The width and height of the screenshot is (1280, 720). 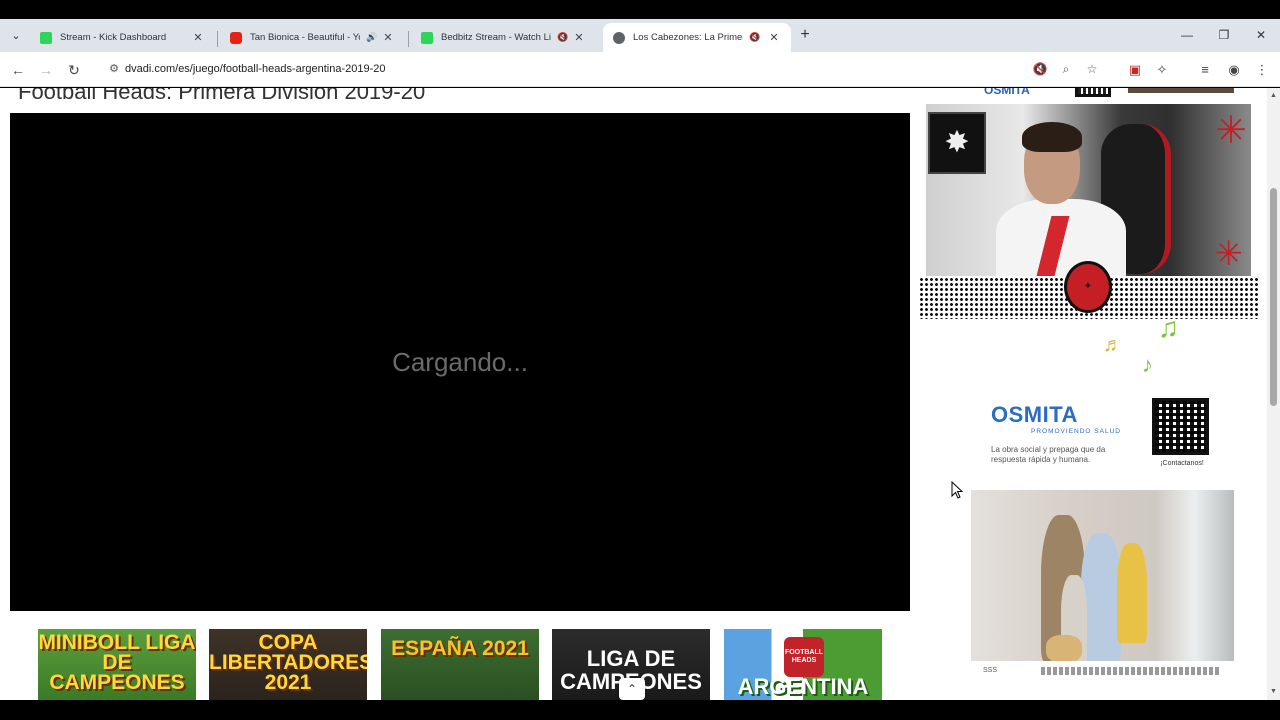 What do you see at coordinates (1261, 35) in the screenshot?
I see `close-window-icon: ✕` at bounding box center [1261, 35].